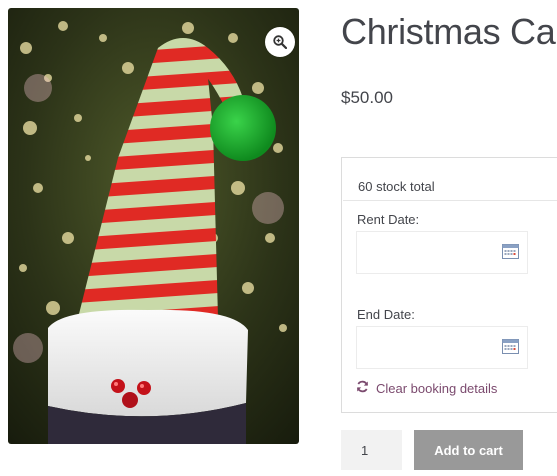 The width and height of the screenshot is (557, 476). I want to click on end-date-field, so click(442, 347).